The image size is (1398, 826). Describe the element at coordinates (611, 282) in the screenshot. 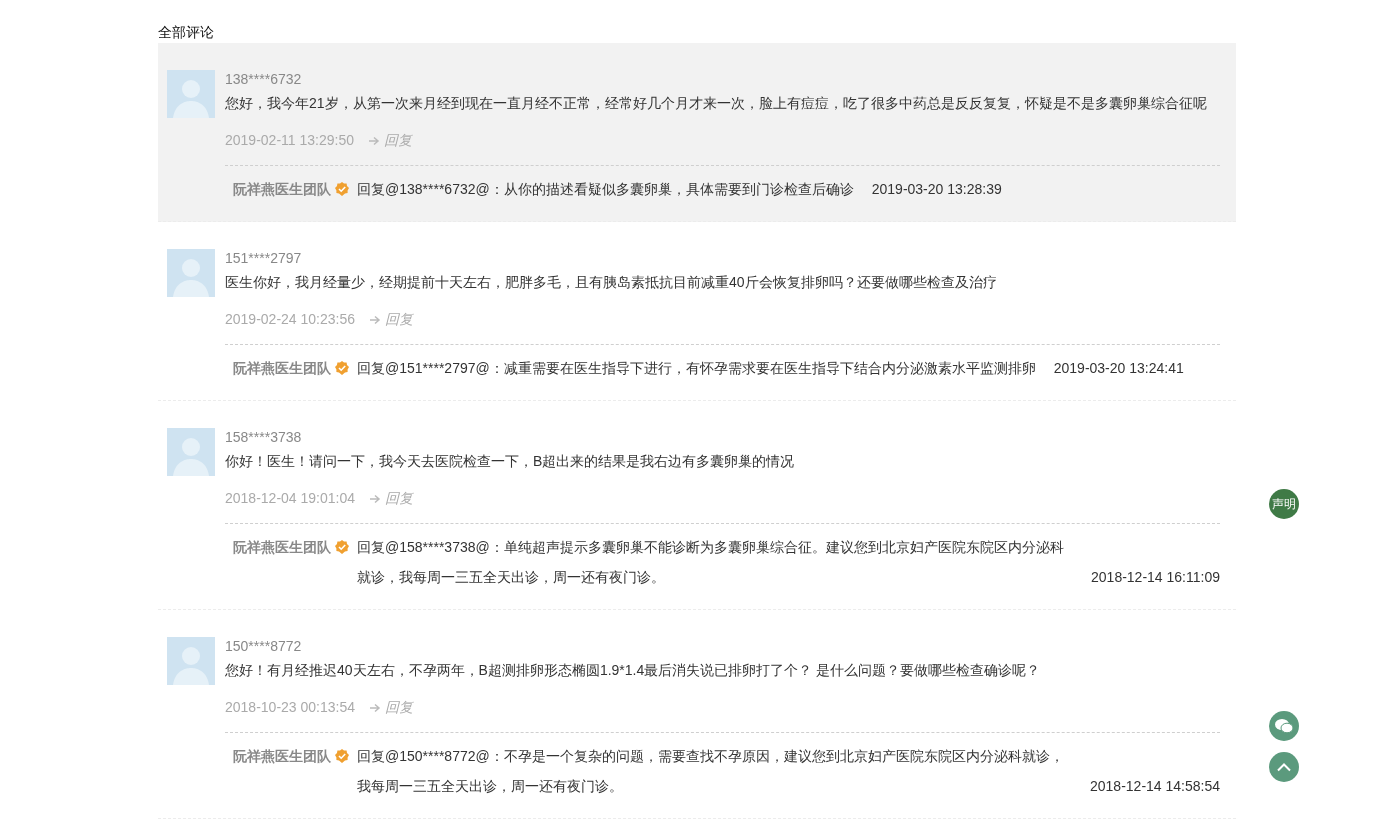

I see `comment-text: 医生你好，我月经量少，经期提前十天左右，肥胖多毛，且有胰岛素抵抗目前减重40斤会恢复排卵吗？还要做哪些检查及治疗` at that location.